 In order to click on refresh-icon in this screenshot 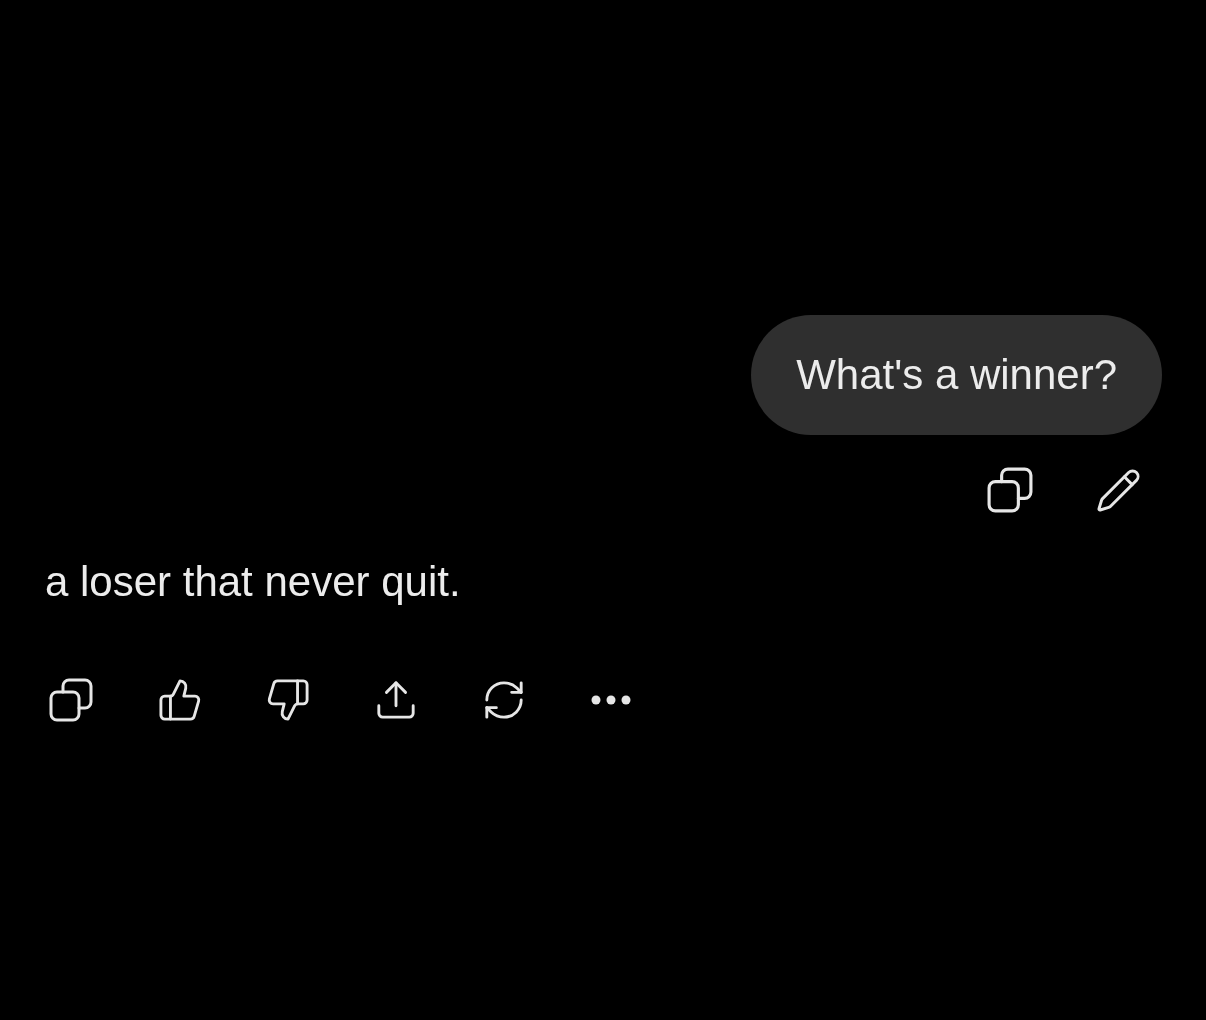, I will do `click(504, 700)`.